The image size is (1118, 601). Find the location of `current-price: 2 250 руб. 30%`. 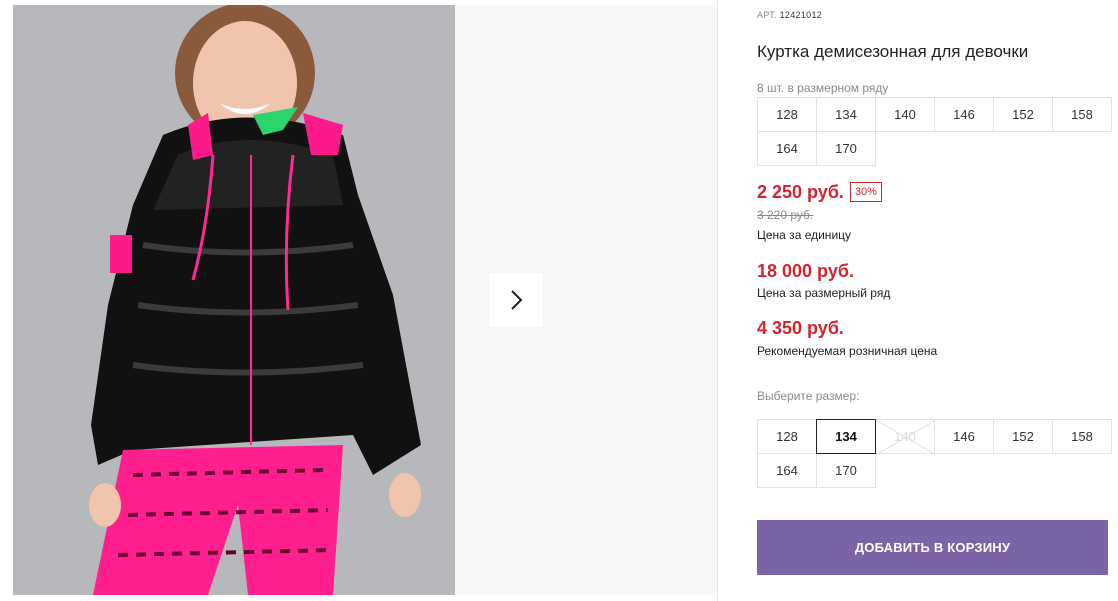

current-price: 2 250 руб. 30% is located at coordinates (819, 192).